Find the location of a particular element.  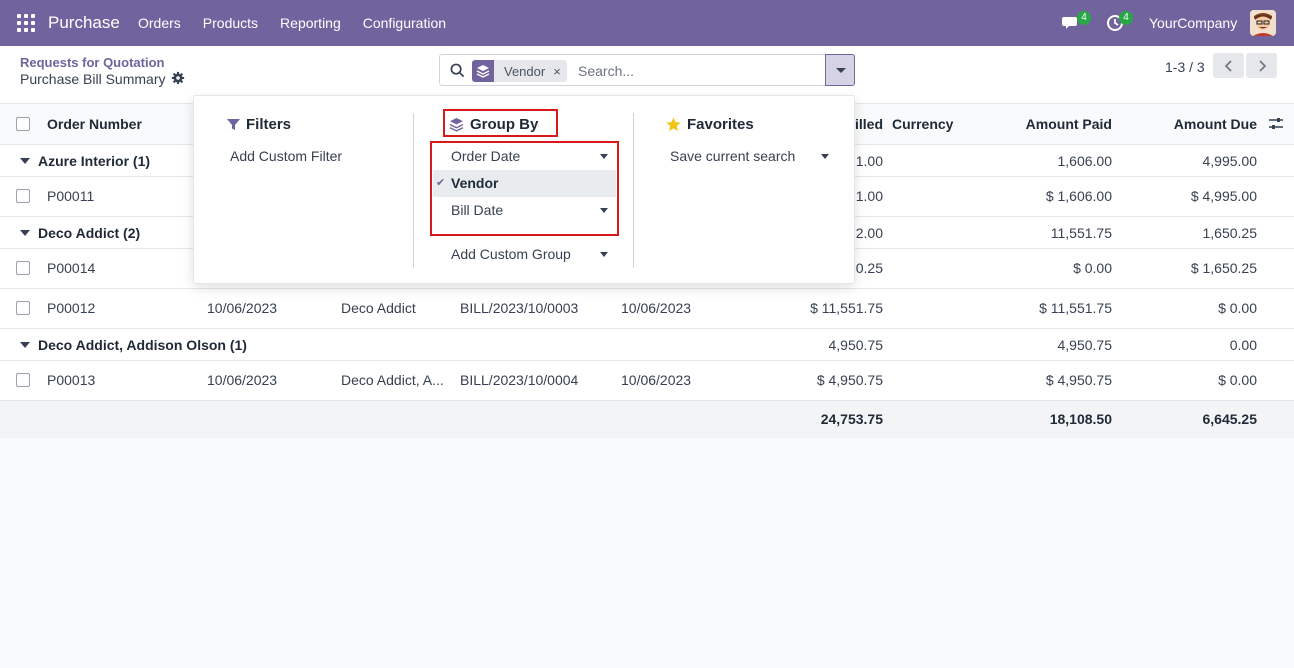

search-facet-vendor: Vendor × is located at coordinates (519, 71).